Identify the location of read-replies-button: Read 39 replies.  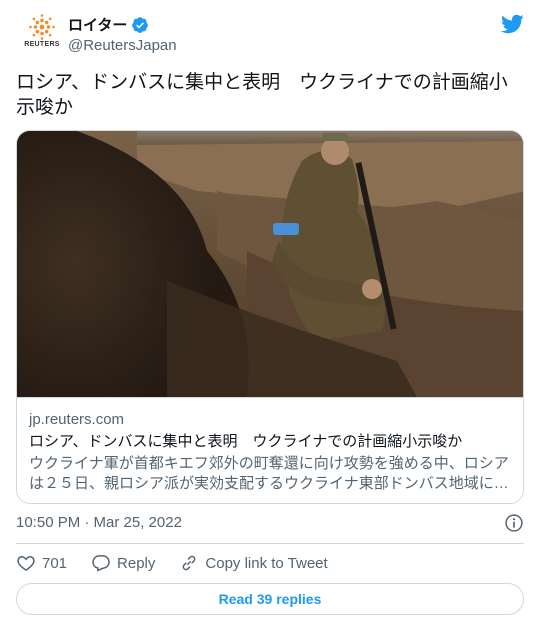
(270, 599).